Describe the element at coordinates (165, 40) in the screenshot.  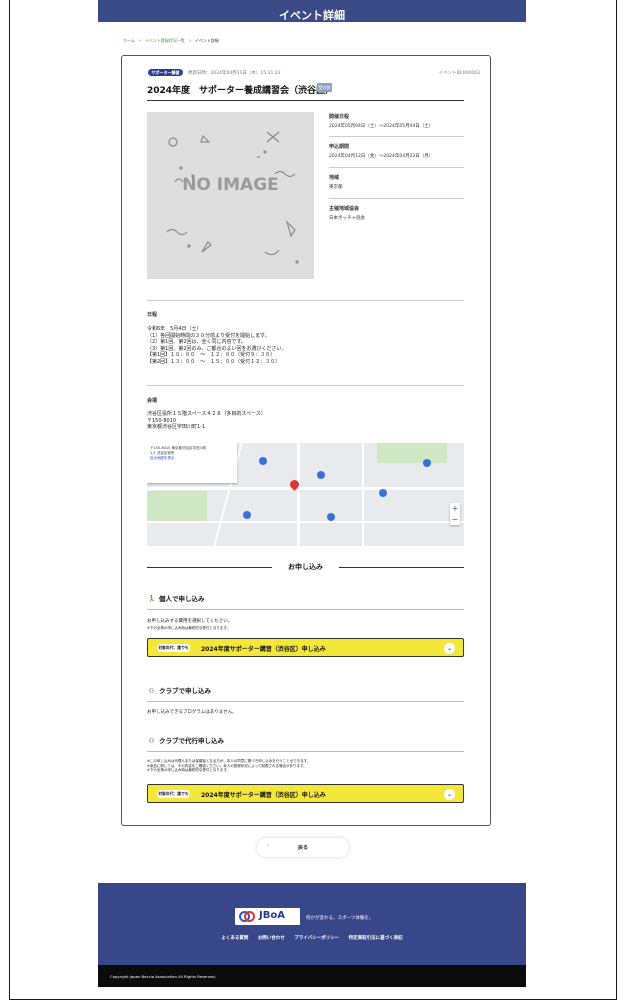
I see `breadcrumb-event-list: イベント登録状況一覧` at that location.